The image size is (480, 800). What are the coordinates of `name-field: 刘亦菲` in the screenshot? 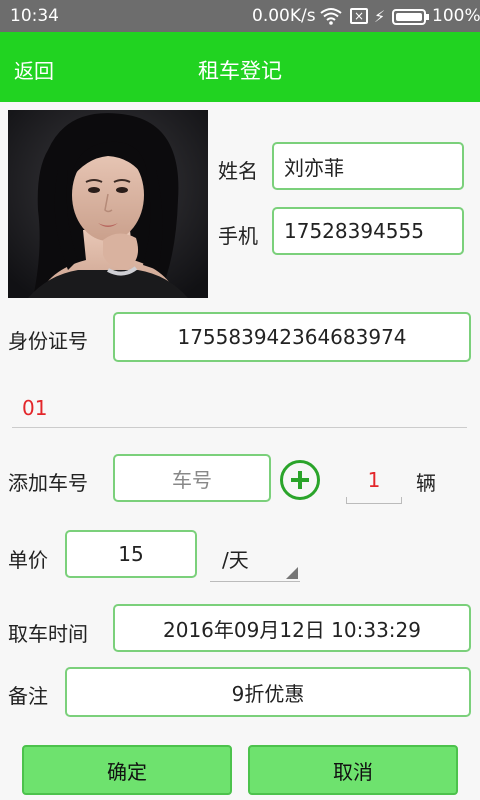 It's located at (368, 166).